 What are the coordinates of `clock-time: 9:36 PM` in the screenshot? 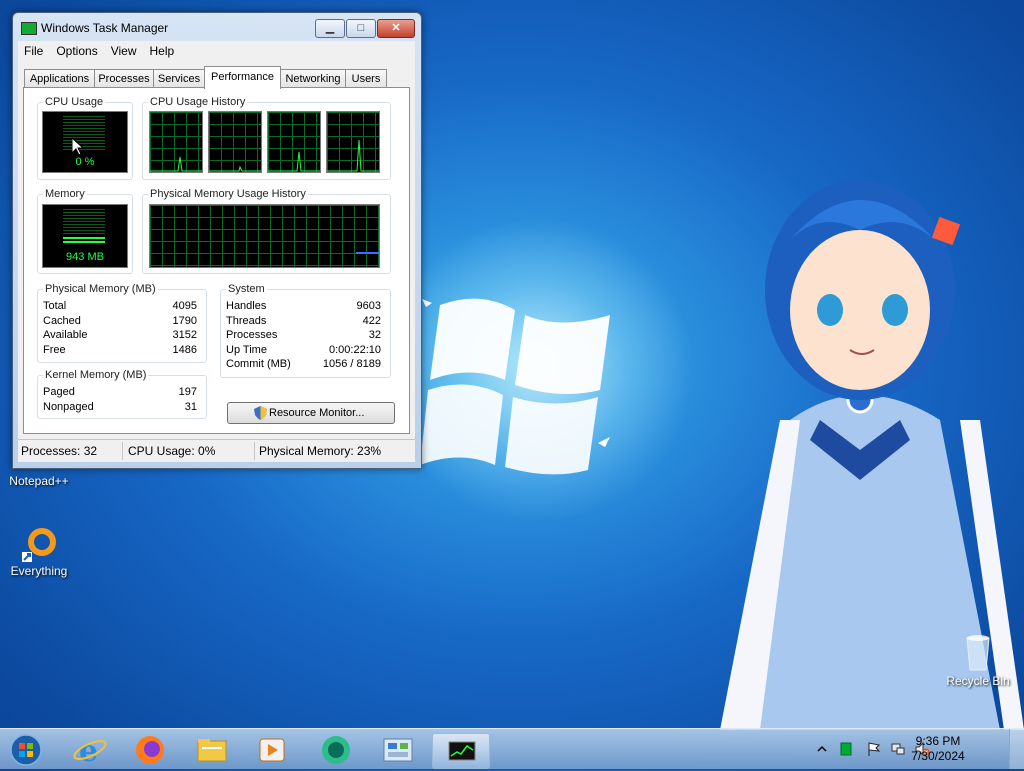 It's located at (938, 741).